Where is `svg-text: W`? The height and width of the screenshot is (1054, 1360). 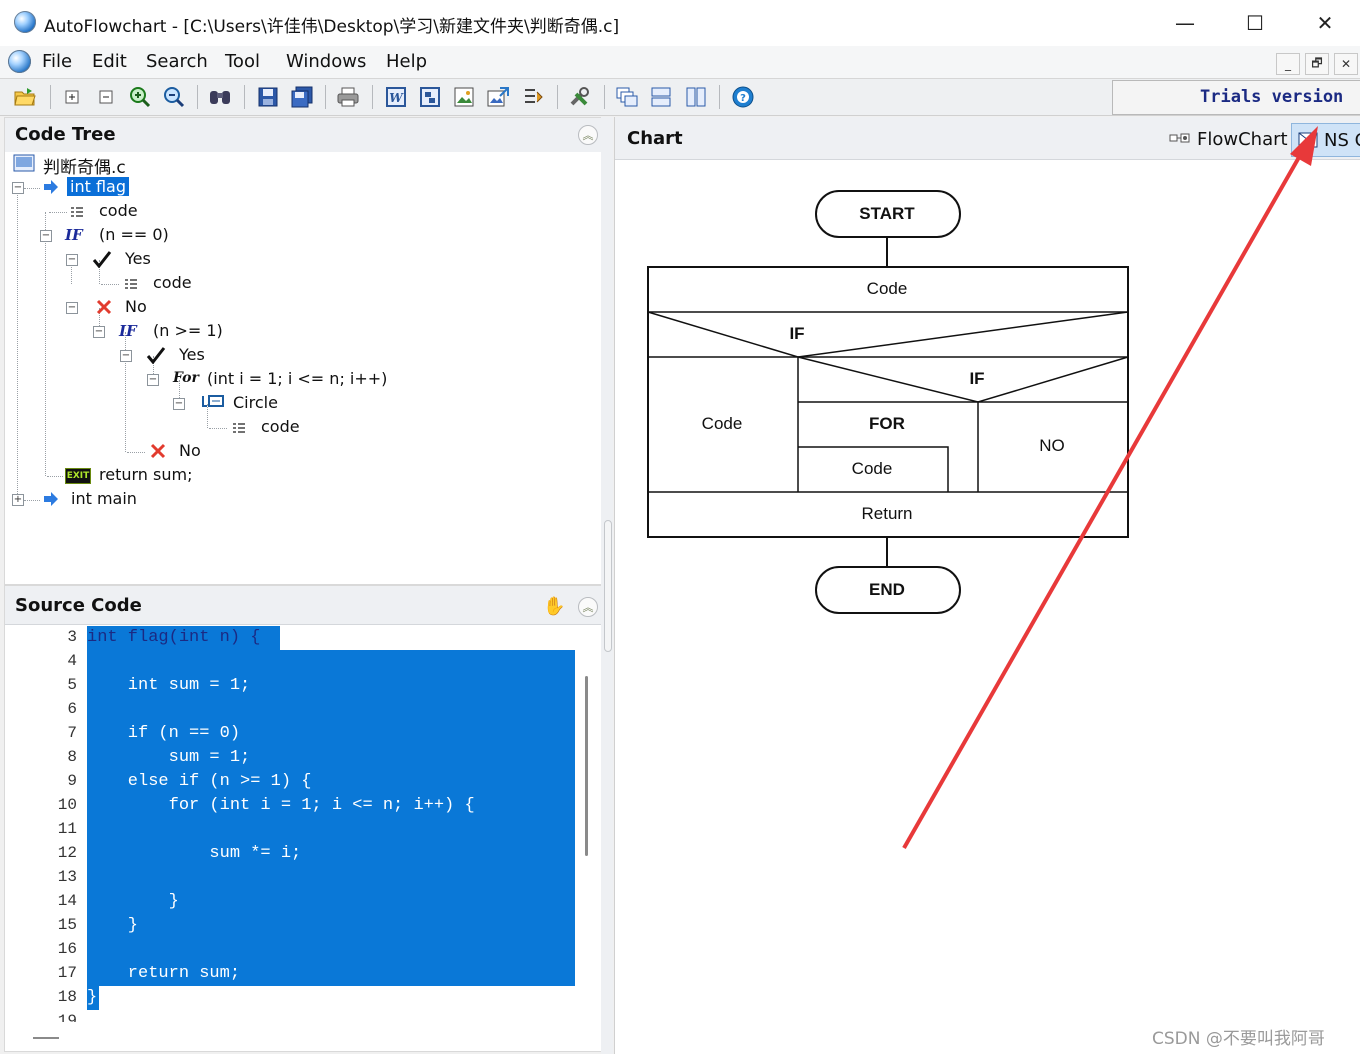 svg-text: W is located at coordinates (396, 98).